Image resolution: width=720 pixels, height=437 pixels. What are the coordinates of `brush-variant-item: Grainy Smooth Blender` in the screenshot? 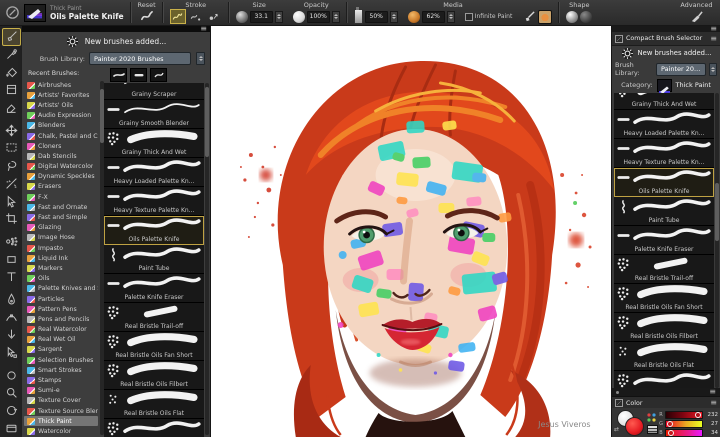 It's located at (154, 114).